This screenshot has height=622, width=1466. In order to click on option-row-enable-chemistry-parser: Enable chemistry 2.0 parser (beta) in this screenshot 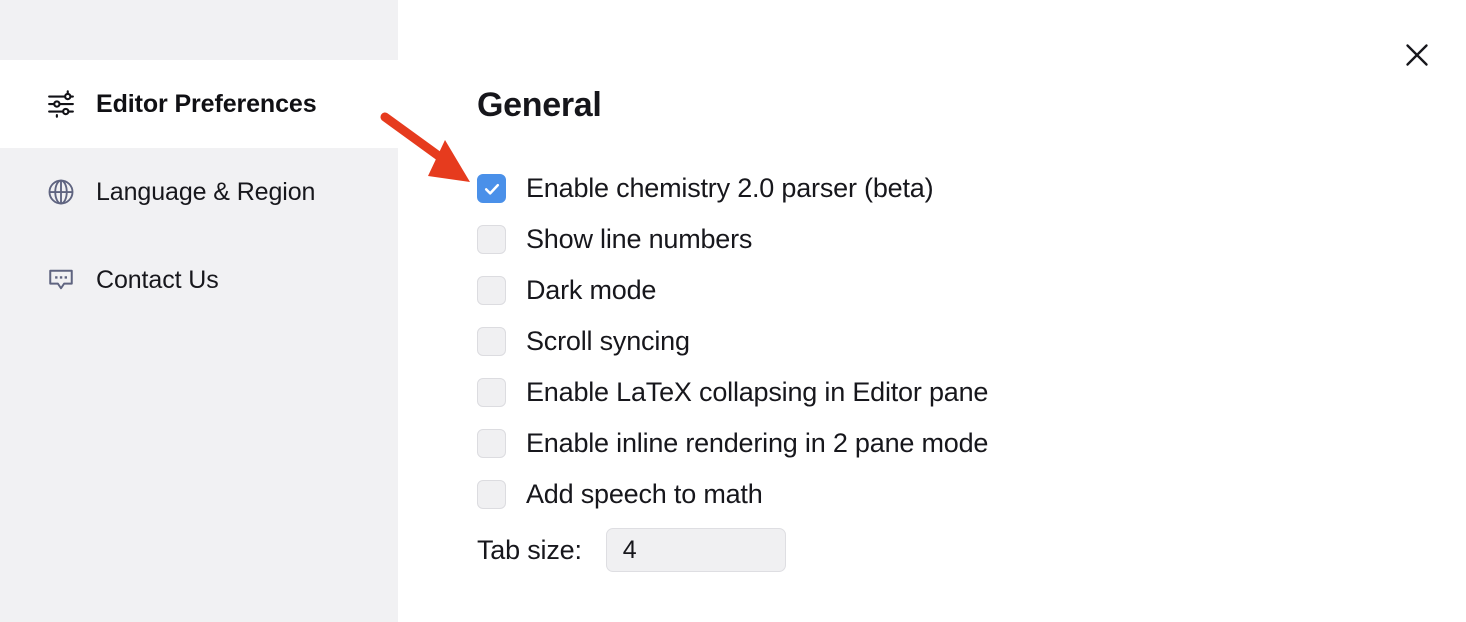, I will do `click(732, 188)`.